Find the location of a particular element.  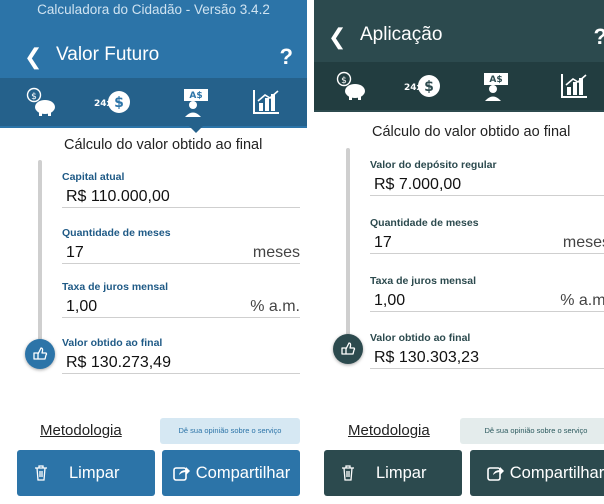

field-label: Valor do depósito regular is located at coordinates (433, 165).